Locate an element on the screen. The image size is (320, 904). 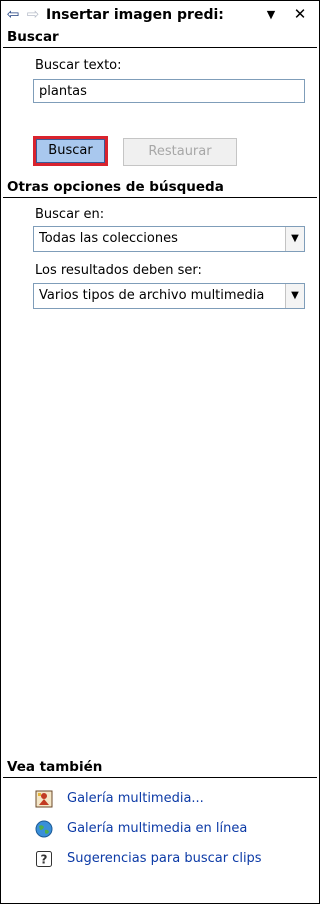
search-in-value: Todas las colecciones is located at coordinates (108, 238).